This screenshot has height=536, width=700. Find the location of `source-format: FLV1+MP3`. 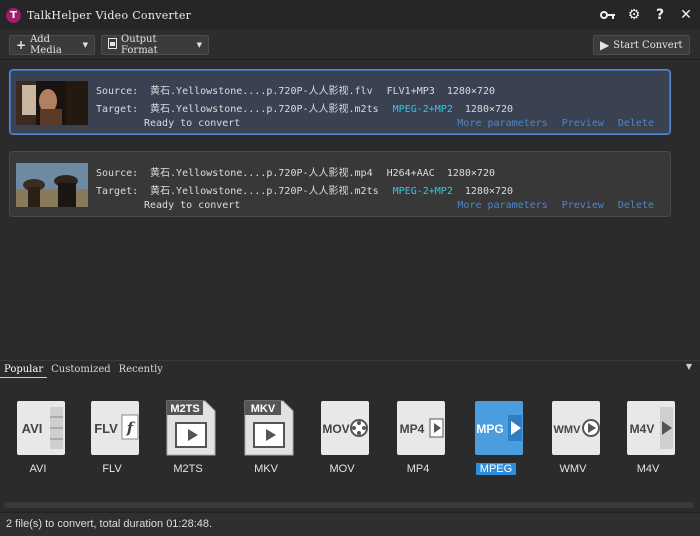

source-format: FLV1+MP3 is located at coordinates (410, 91).